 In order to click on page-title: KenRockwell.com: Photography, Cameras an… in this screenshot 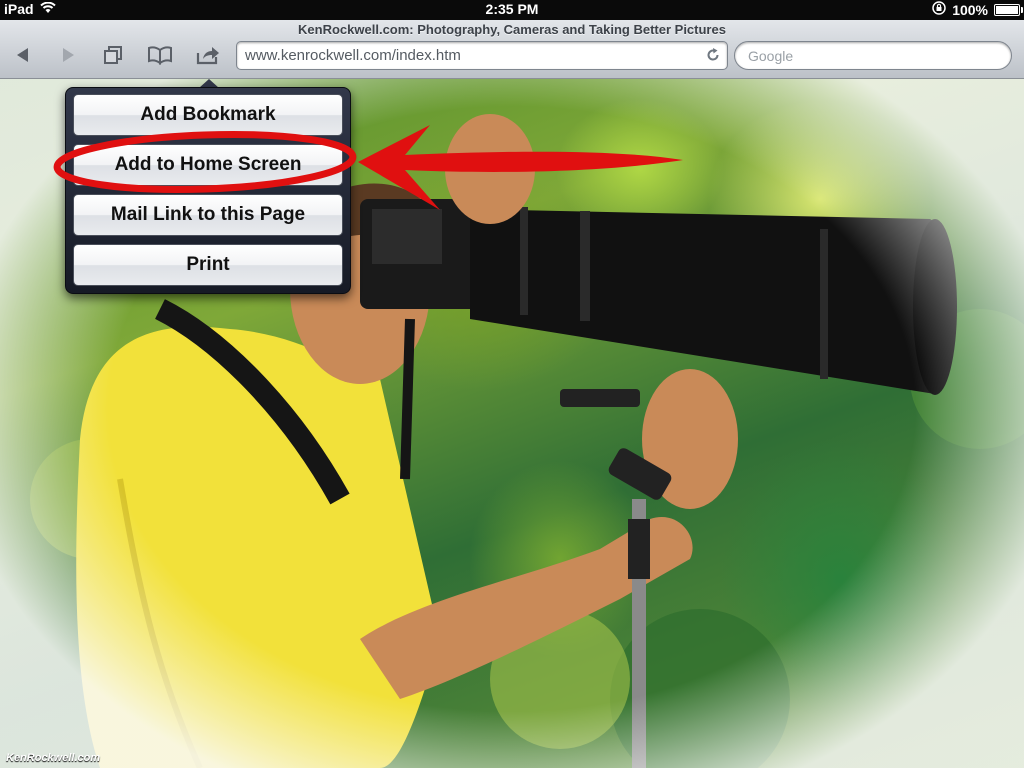, I will do `click(512, 29)`.